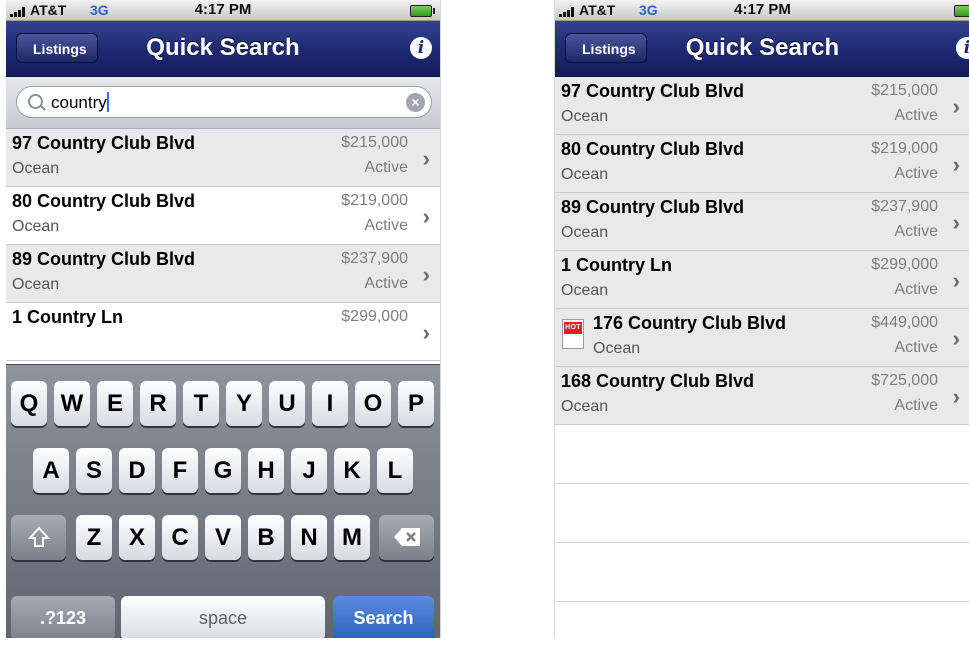 This screenshot has height=646, width=969. What do you see at coordinates (137, 470) in the screenshot?
I see `key-d: D` at bounding box center [137, 470].